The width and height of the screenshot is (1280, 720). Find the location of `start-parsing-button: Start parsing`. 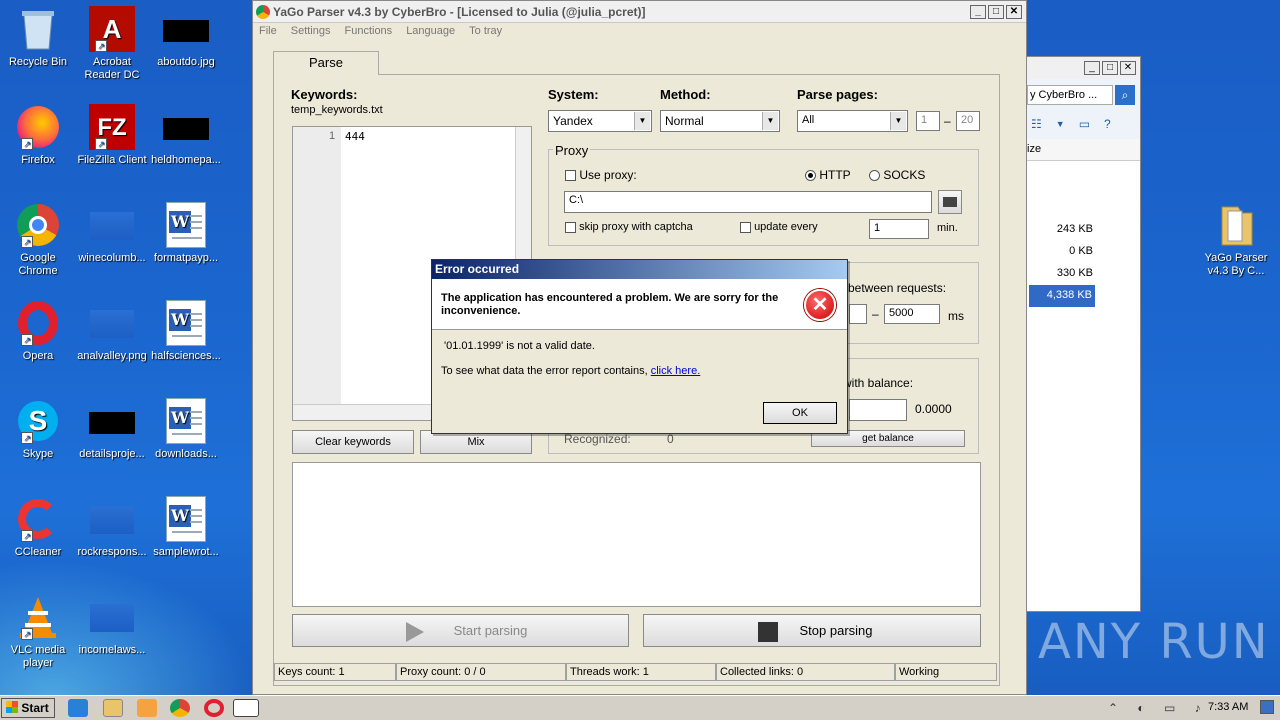

start-parsing-button: Start parsing is located at coordinates (460, 630).